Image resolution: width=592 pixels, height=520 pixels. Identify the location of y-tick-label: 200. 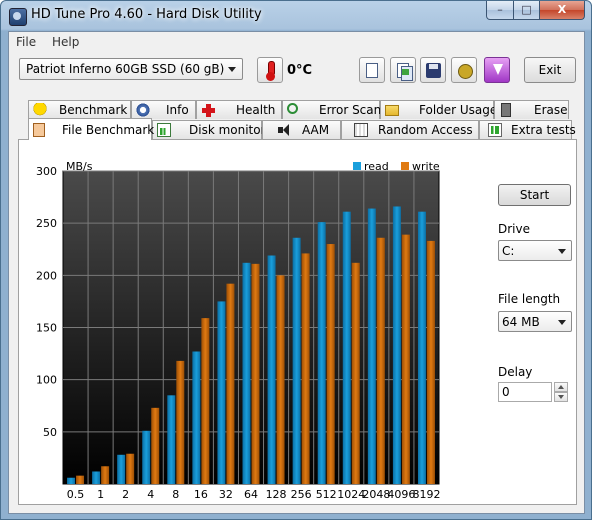
(46, 275).